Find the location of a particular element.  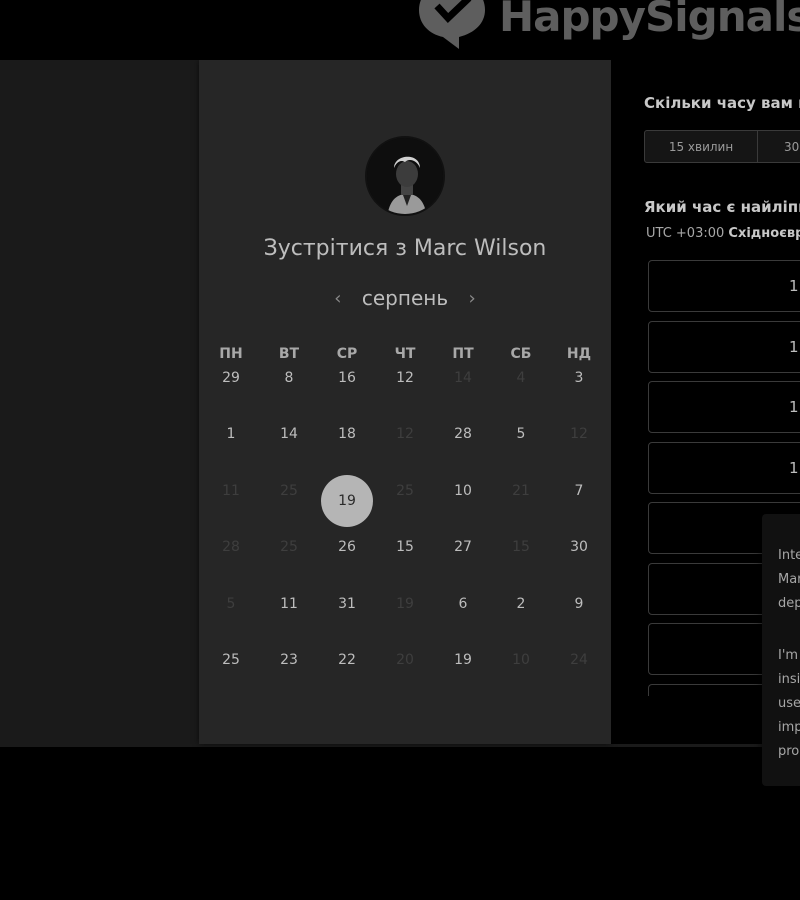

meeting-title: Зустрітися з Marc Wilson is located at coordinates (405, 248).